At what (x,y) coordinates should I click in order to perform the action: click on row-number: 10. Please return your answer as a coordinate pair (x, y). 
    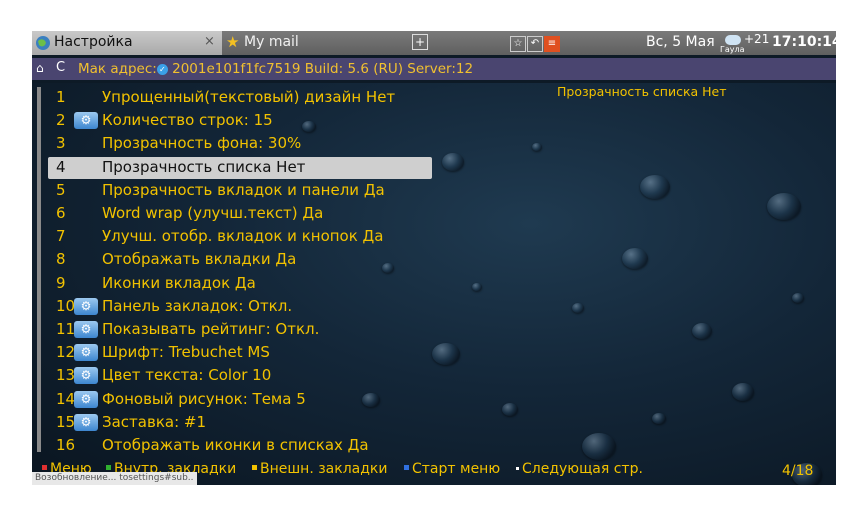
    Looking at the image, I should click on (66, 306).